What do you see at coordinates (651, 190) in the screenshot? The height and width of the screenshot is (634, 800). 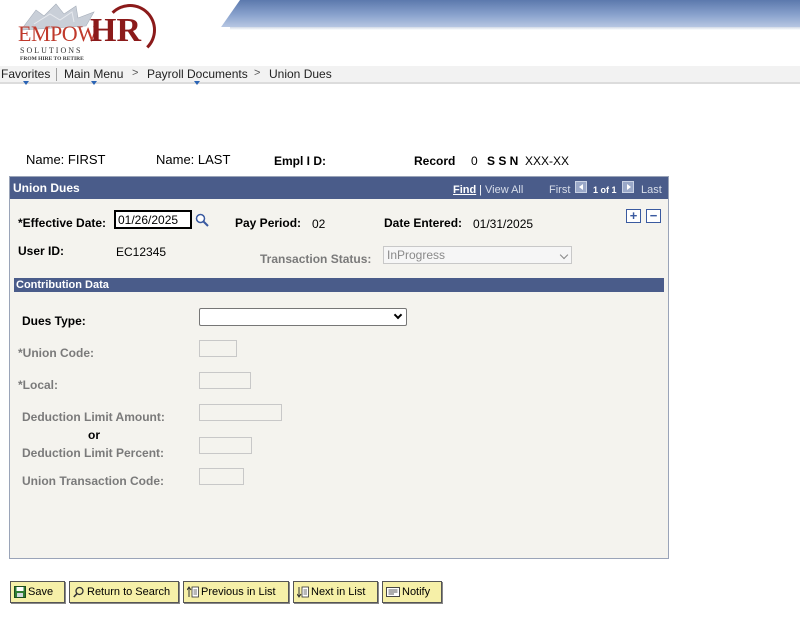 I see `last-link: Last` at bounding box center [651, 190].